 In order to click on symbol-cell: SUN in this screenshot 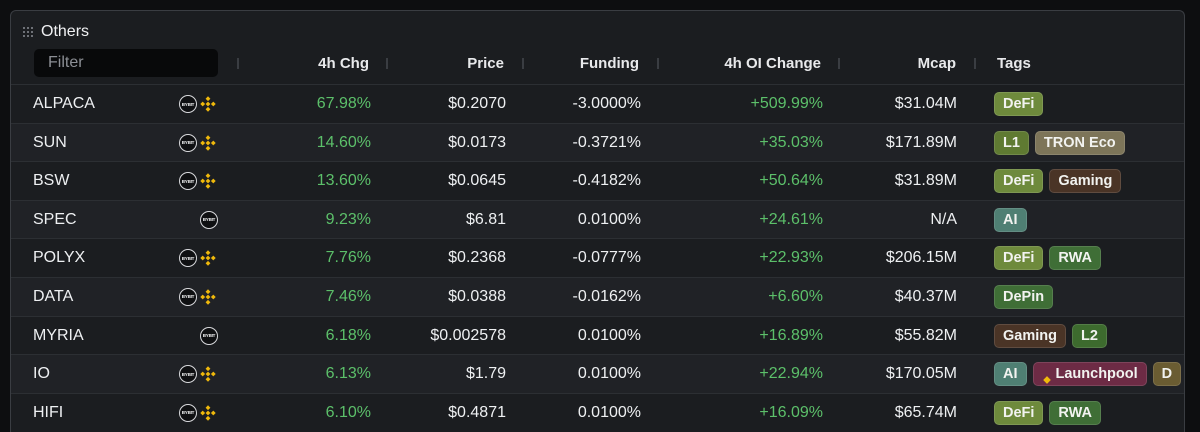, I will do `click(50, 143)`.